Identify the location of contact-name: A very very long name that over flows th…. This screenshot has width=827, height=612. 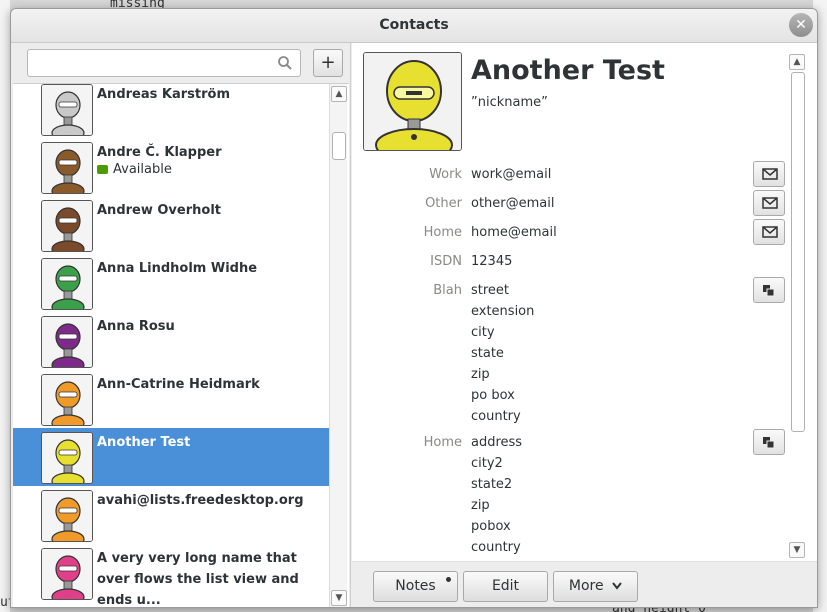
(198, 579).